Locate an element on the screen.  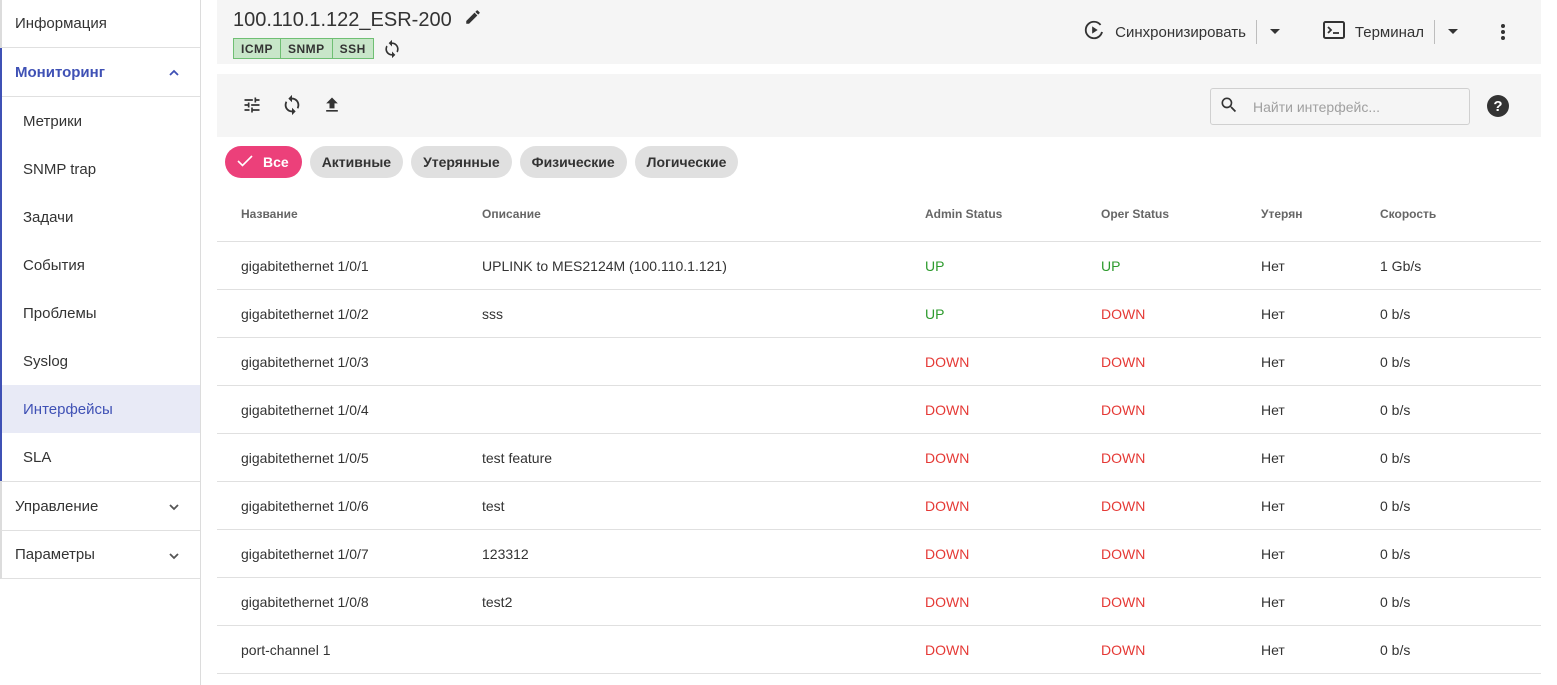
sync-button: Синхронизировать is located at coordinates (1164, 32).